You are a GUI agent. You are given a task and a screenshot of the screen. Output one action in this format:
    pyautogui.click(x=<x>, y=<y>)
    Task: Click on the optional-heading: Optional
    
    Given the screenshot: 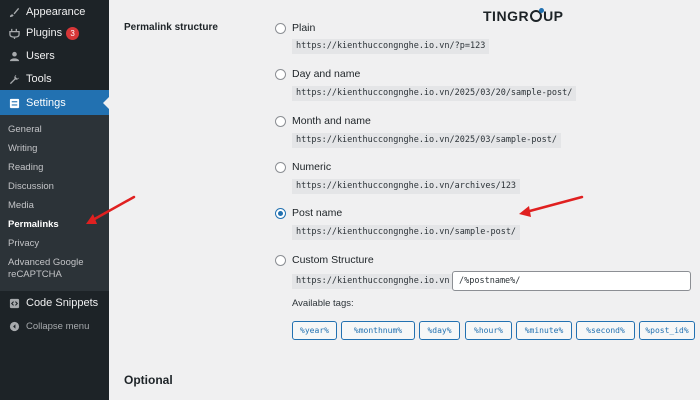 What is the action you would take?
    pyautogui.click(x=148, y=380)
    